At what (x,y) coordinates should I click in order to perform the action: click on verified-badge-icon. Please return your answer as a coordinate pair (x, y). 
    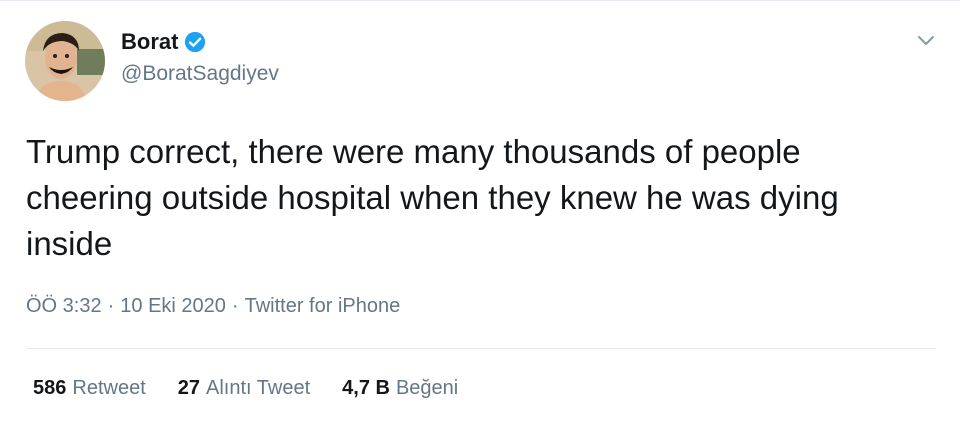
    Looking at the image, I should click on (195, 42).